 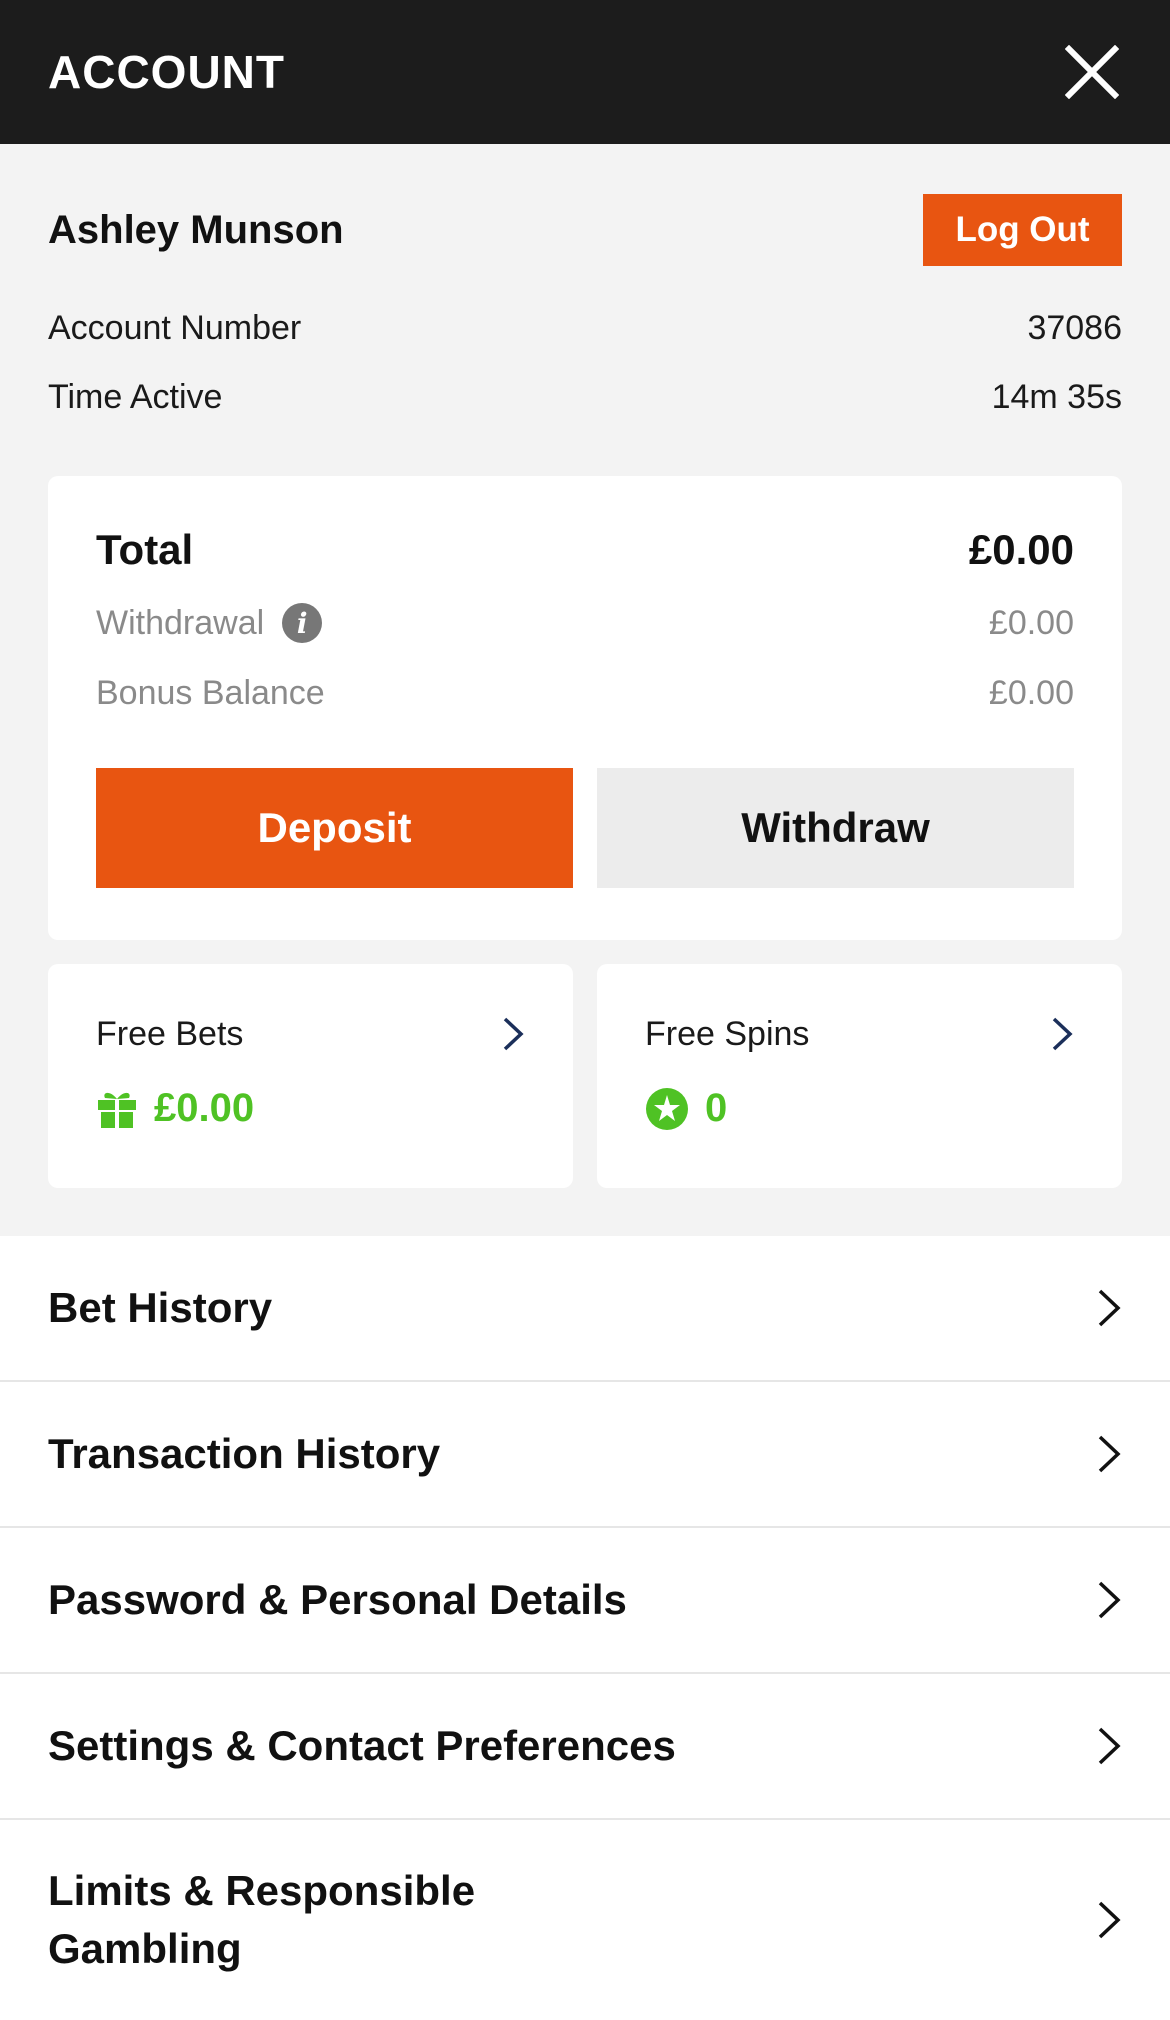 What do you see at coordinates (585, 623) in the screenshot?
I see `withdrawal-row: Withdrawal i £0.00` at bounding box center [585, 623].